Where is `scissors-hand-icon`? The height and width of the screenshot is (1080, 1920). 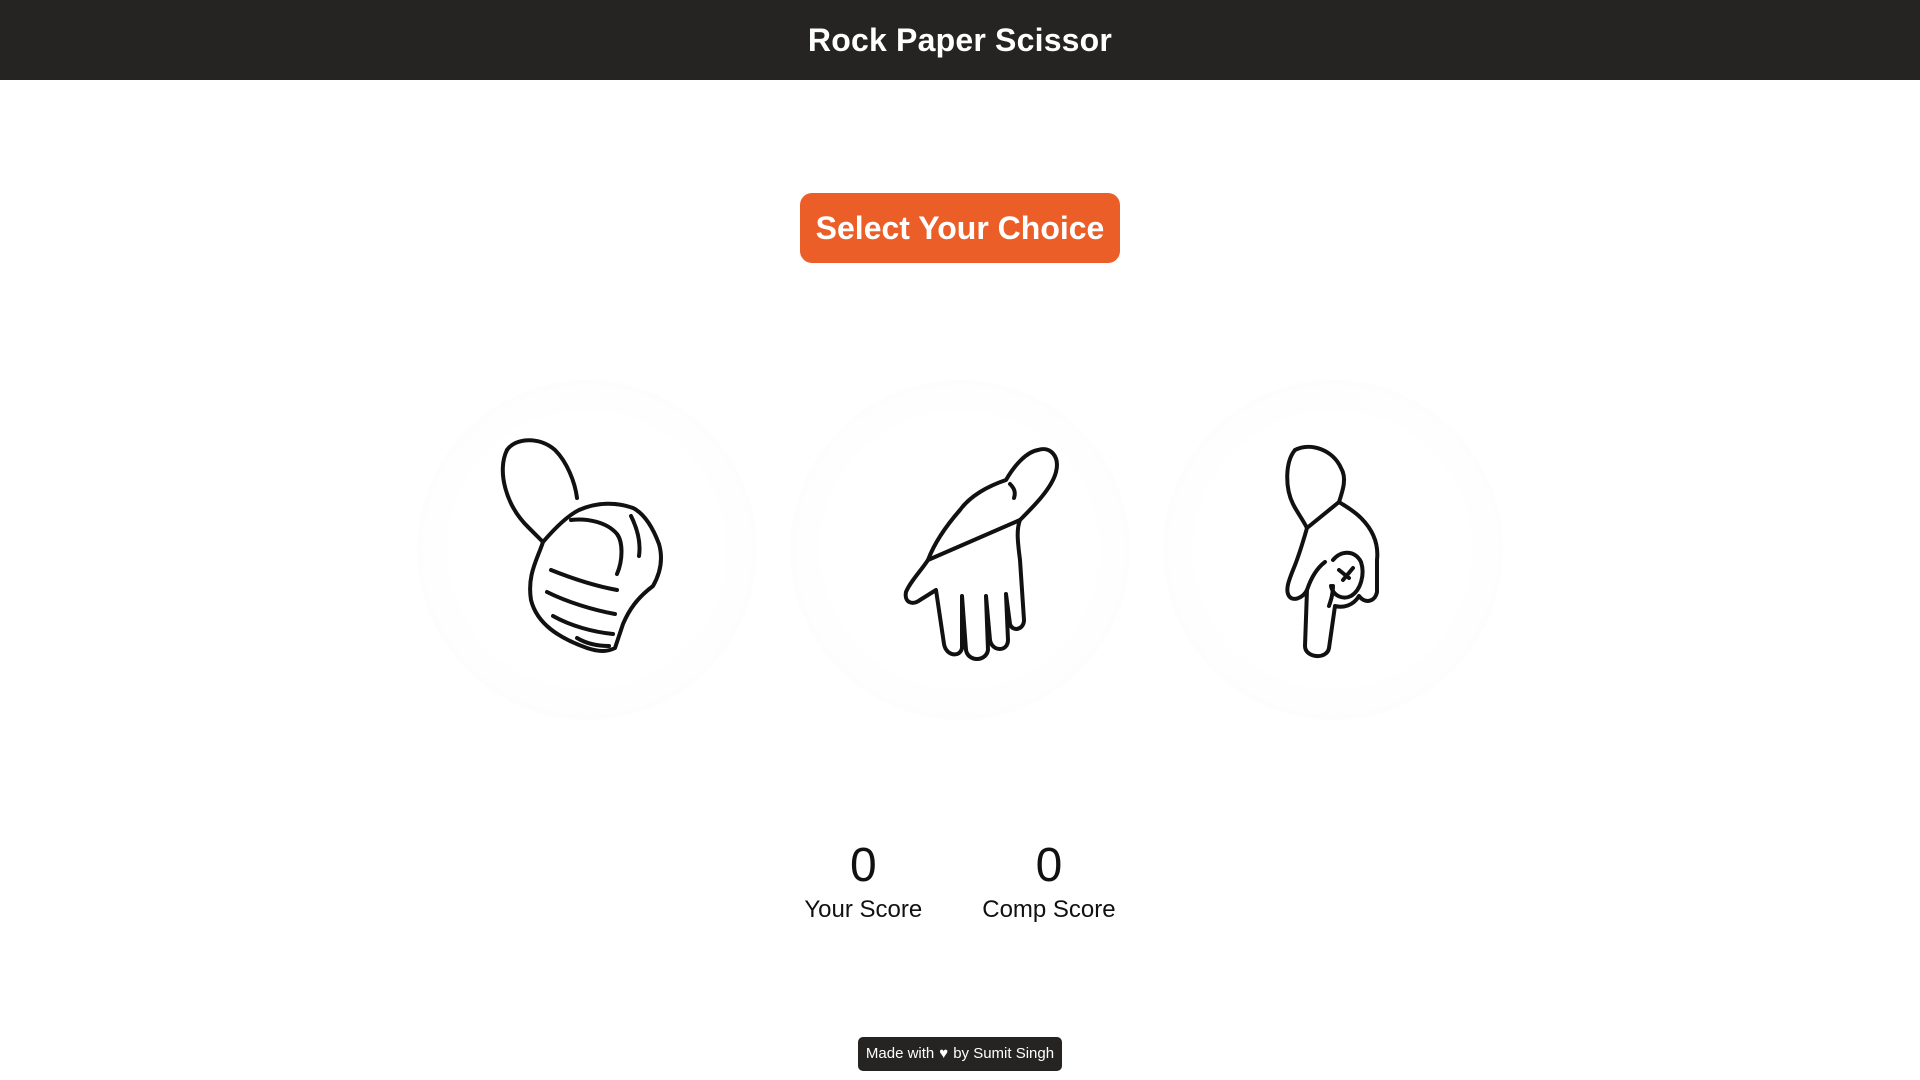 scissors-hand-icon is located at coordinates (1332, 551).